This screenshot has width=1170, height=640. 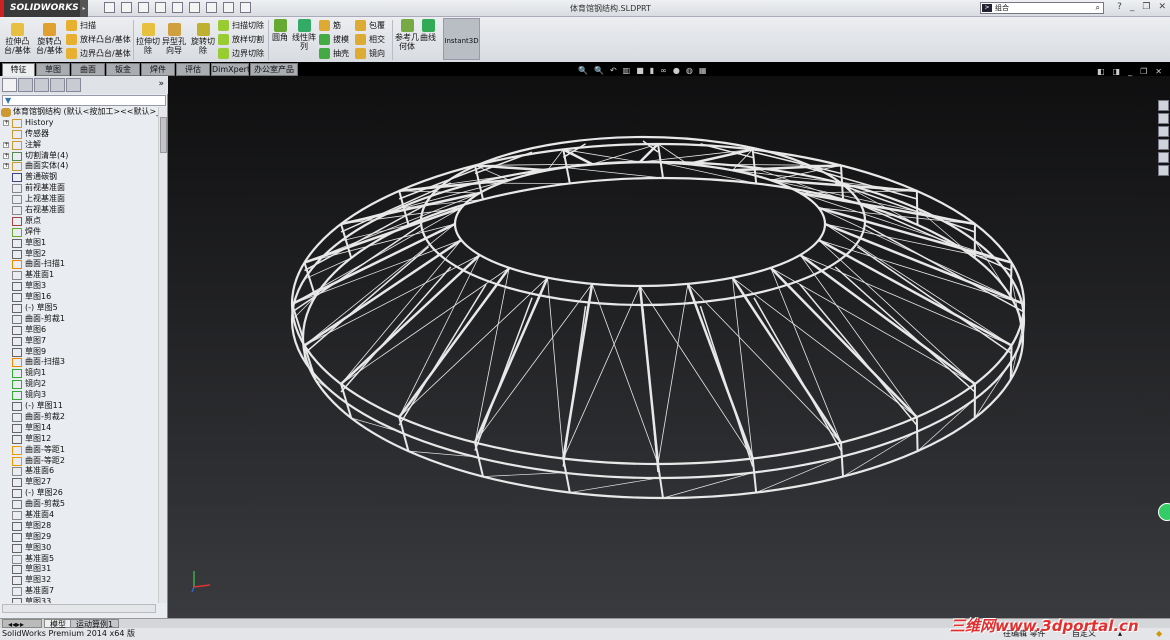 I want to click on tree-item: 镜向3, so click(x=79, y=395).